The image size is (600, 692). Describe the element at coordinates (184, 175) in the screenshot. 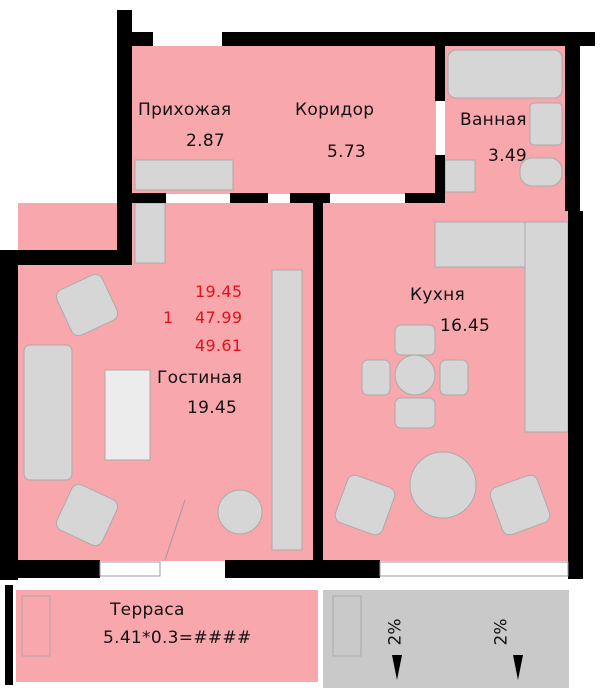

I see `wardrobe-hallway-icon` at that location.